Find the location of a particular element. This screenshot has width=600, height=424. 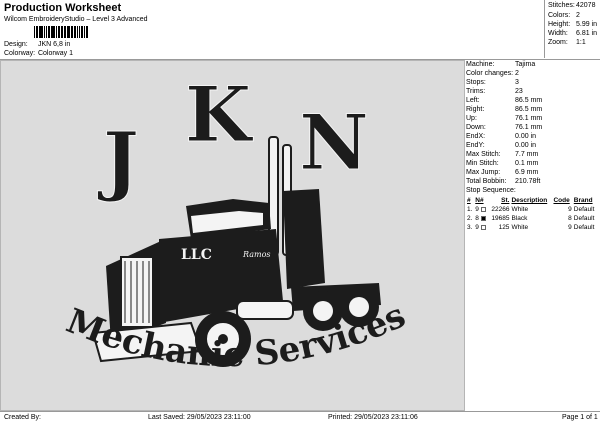

info-right: Right: 86.5 mm is located at coordinates (504, 109).